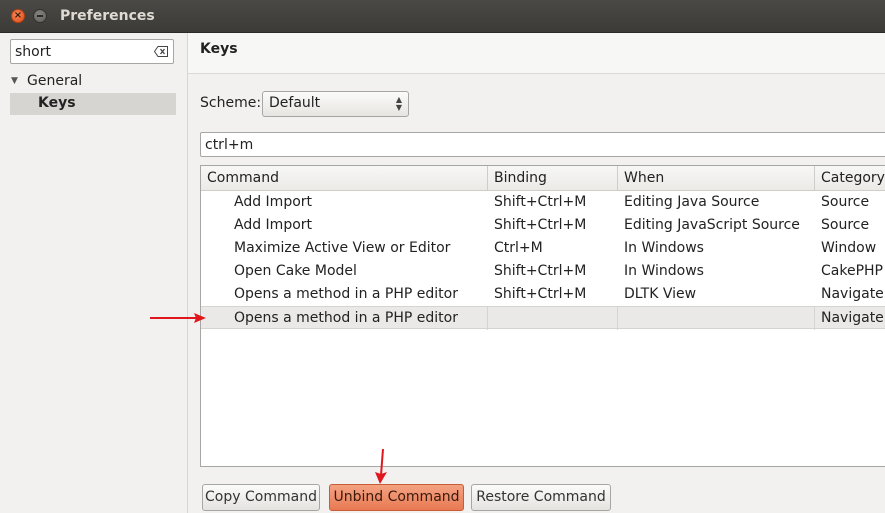  Describe the element at coordinates (82, 51) in the screenshot. I see `preferences-filter-input` at that location.